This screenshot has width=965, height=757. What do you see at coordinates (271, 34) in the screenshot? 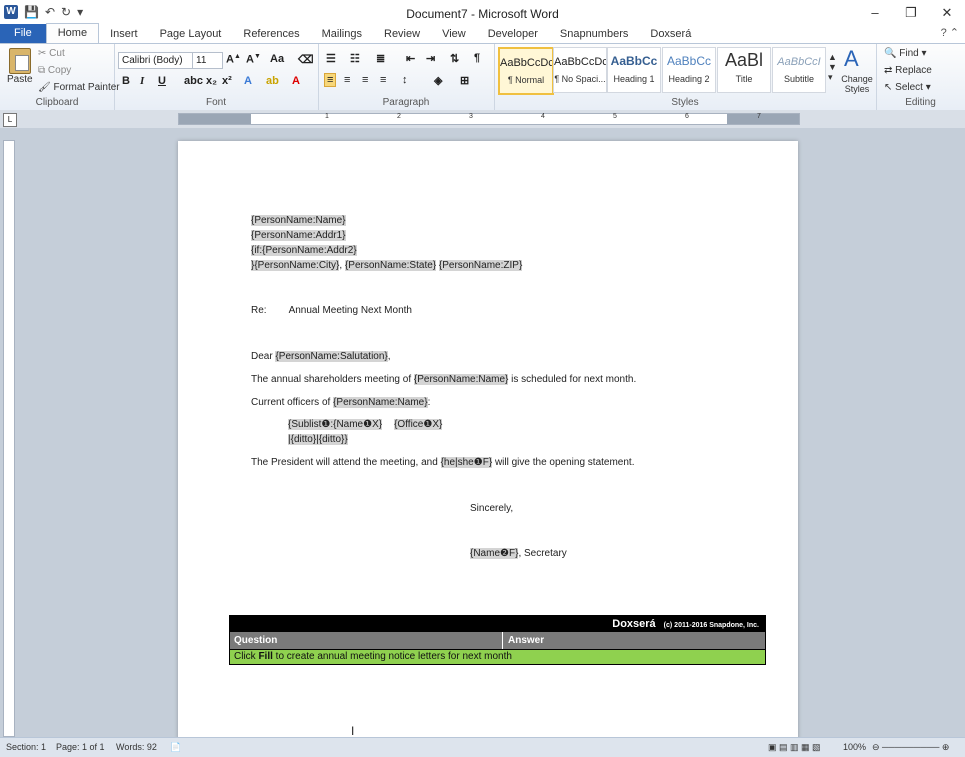
I see `tab-references: References` at bounding box center [271, 34].